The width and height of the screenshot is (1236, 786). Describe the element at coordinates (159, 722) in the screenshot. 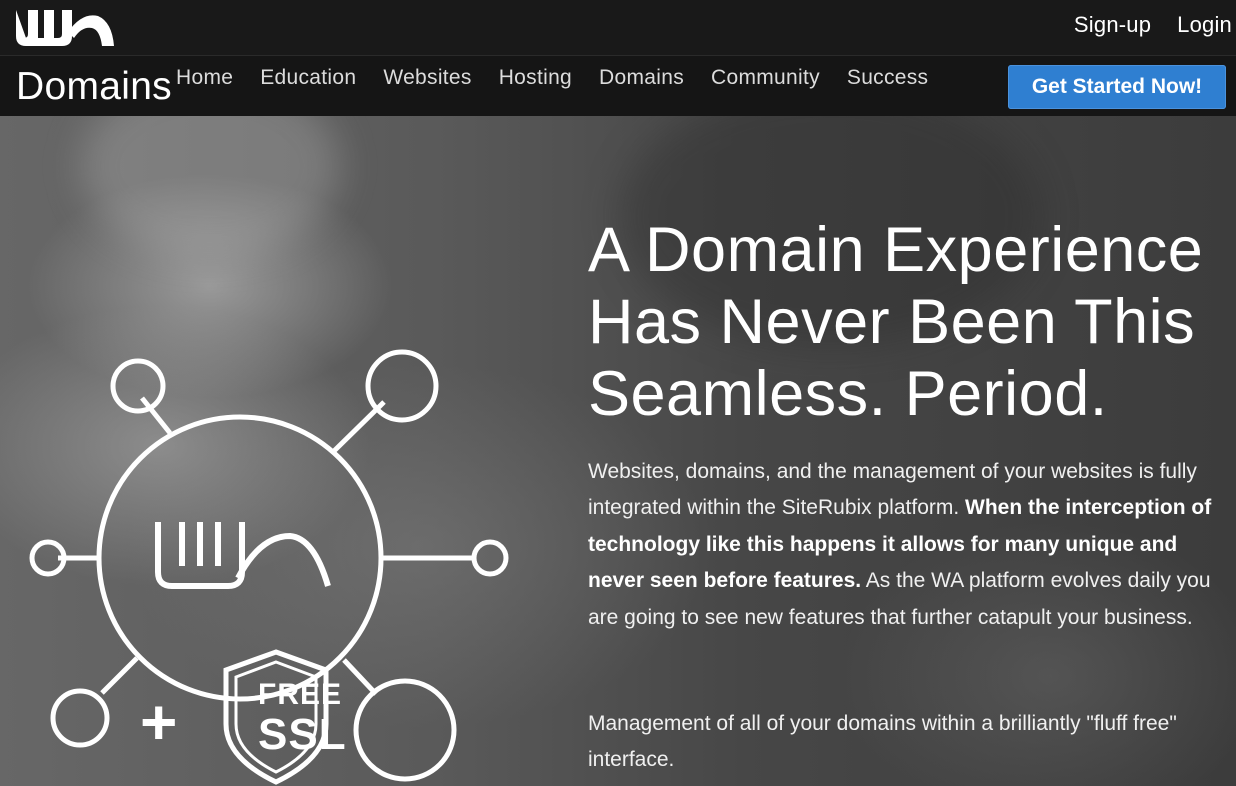

I see `plus-sign: +` at that location.